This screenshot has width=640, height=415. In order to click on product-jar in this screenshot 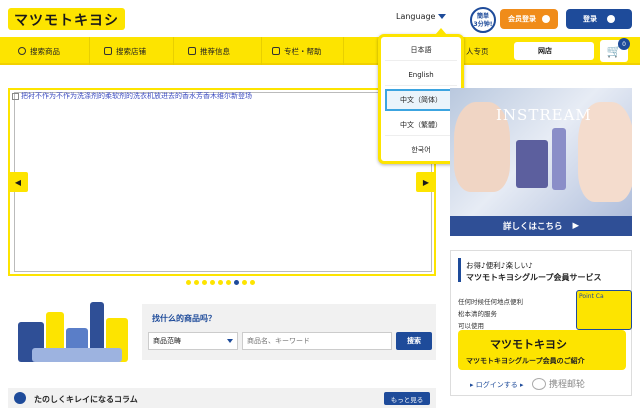, I will do `click(532, 164)`.